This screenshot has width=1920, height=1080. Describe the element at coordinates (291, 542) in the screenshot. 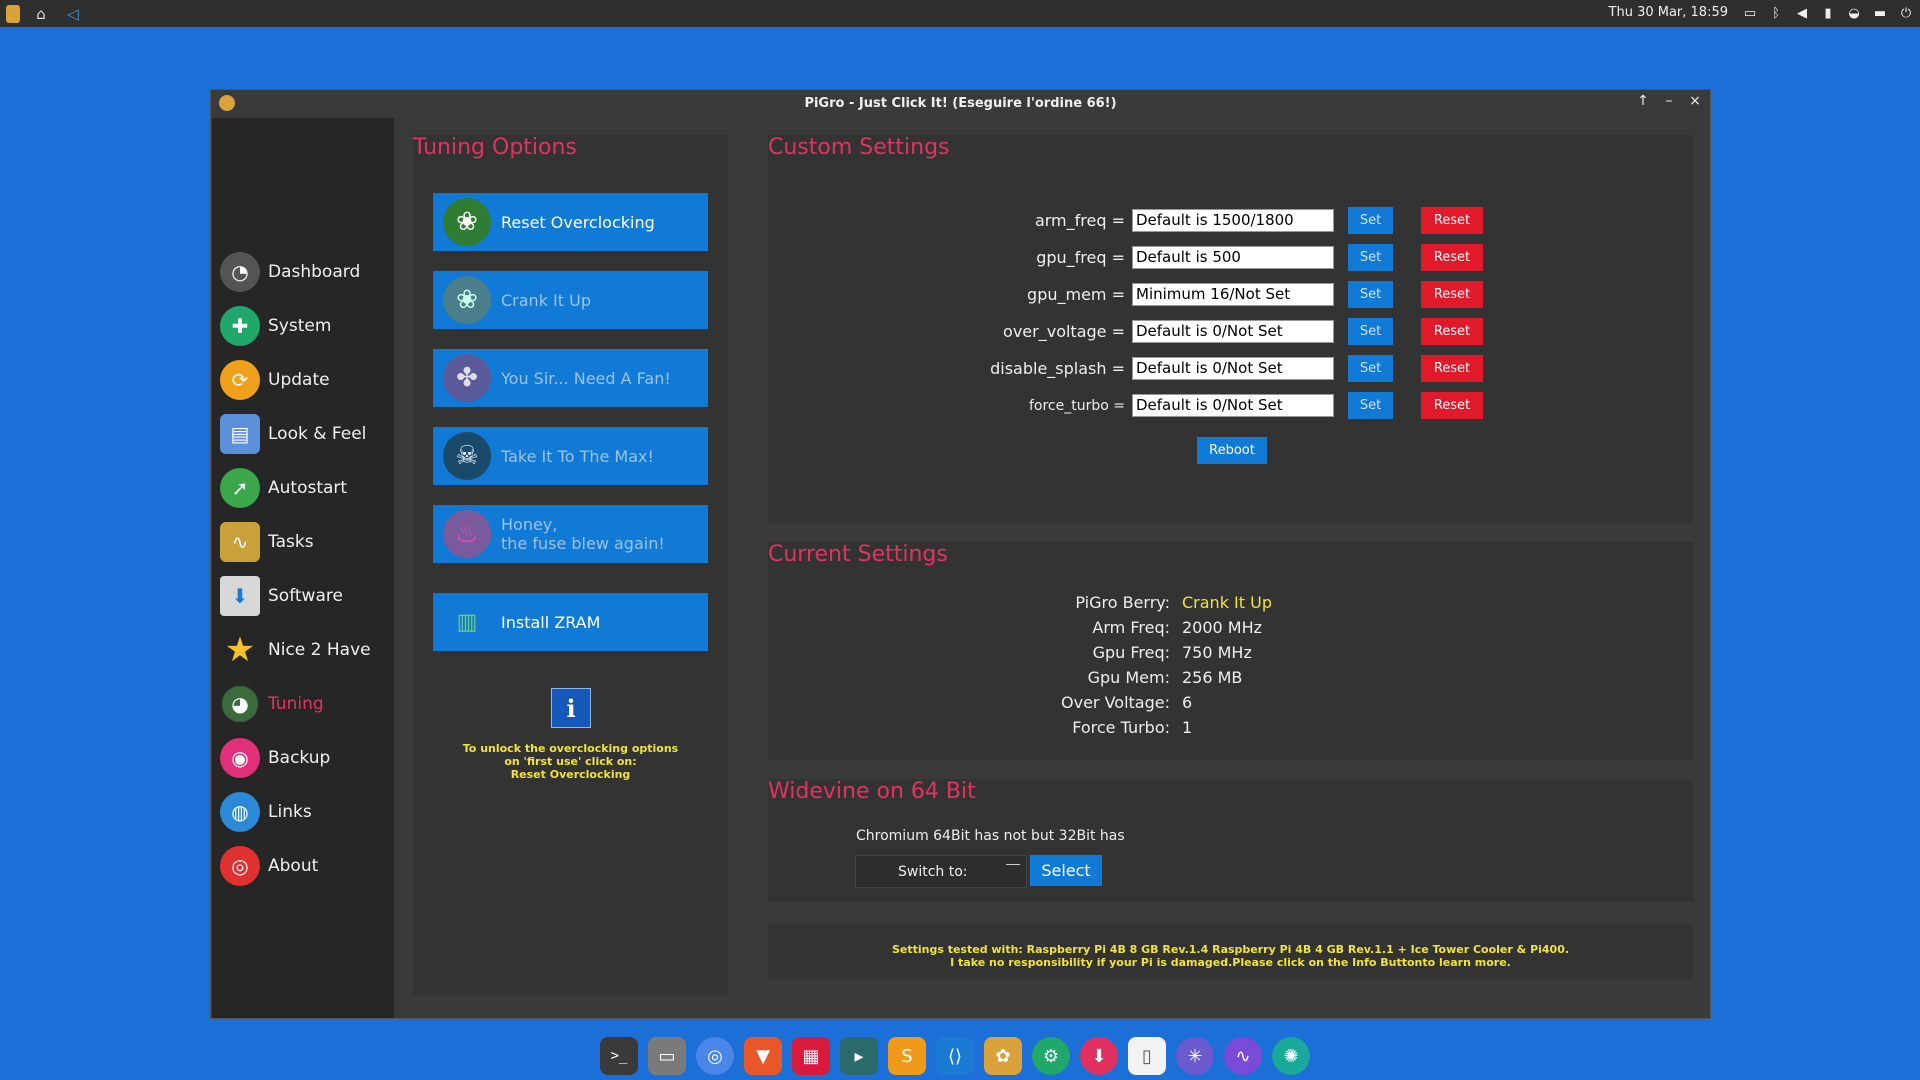

I see `sidebar-item-label: Tasks` at that location.